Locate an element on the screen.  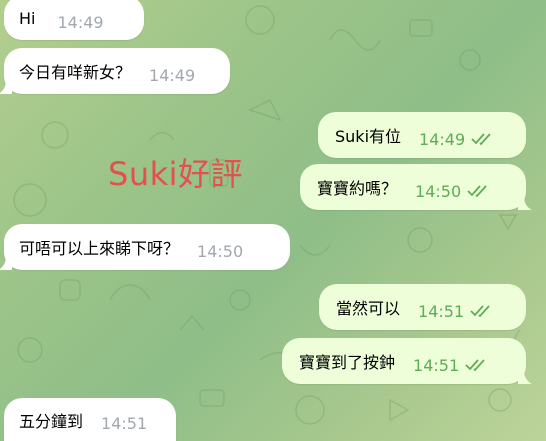
message-text: 今日有咩新女？ is located at coordinates (75, 72).